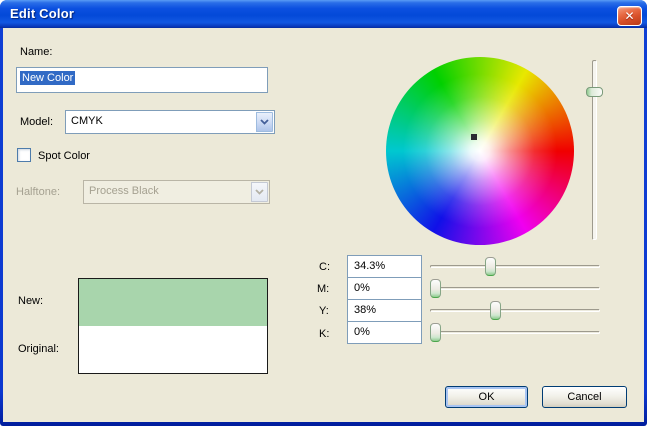 The image size is (647, 426). What do you see at coordinates (38, 349) in the screenshot?
I see `original-label: Original:` at bounding box center [38, 349].